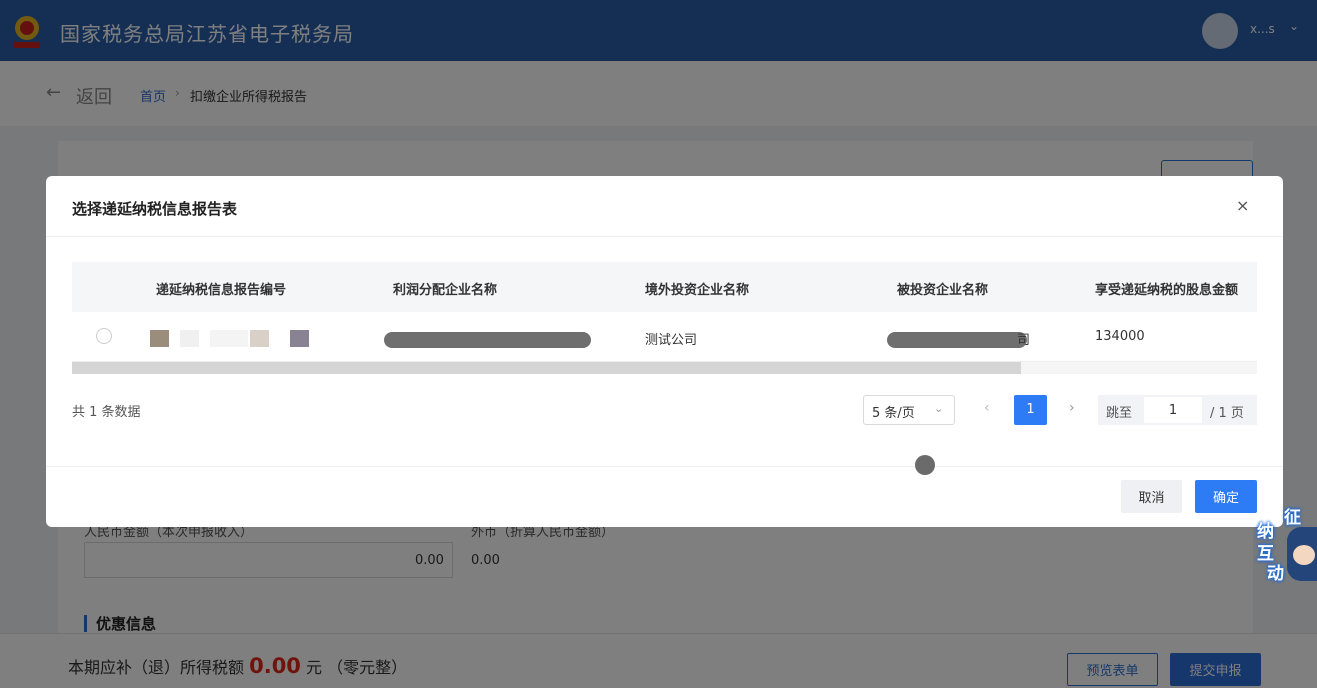  Describe the element at coordinates (939, 408) in the screenshot. I see `chevron-down-icon: ⌄` at that location.